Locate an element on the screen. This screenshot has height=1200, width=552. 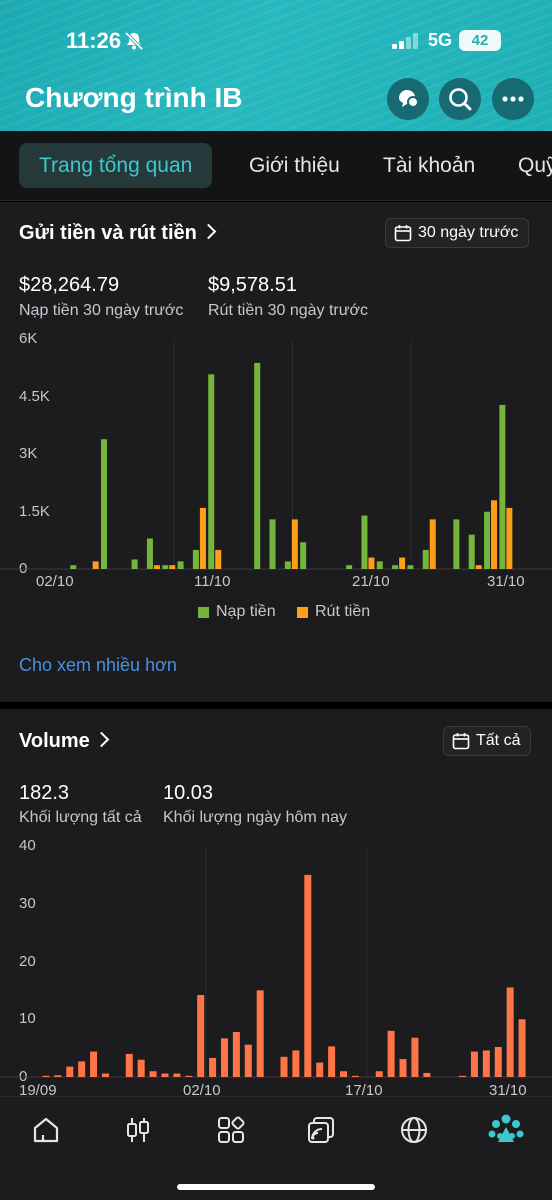
deposits-title-link: Gửi tiền và rút tiền is located at coordinates (118, 233).